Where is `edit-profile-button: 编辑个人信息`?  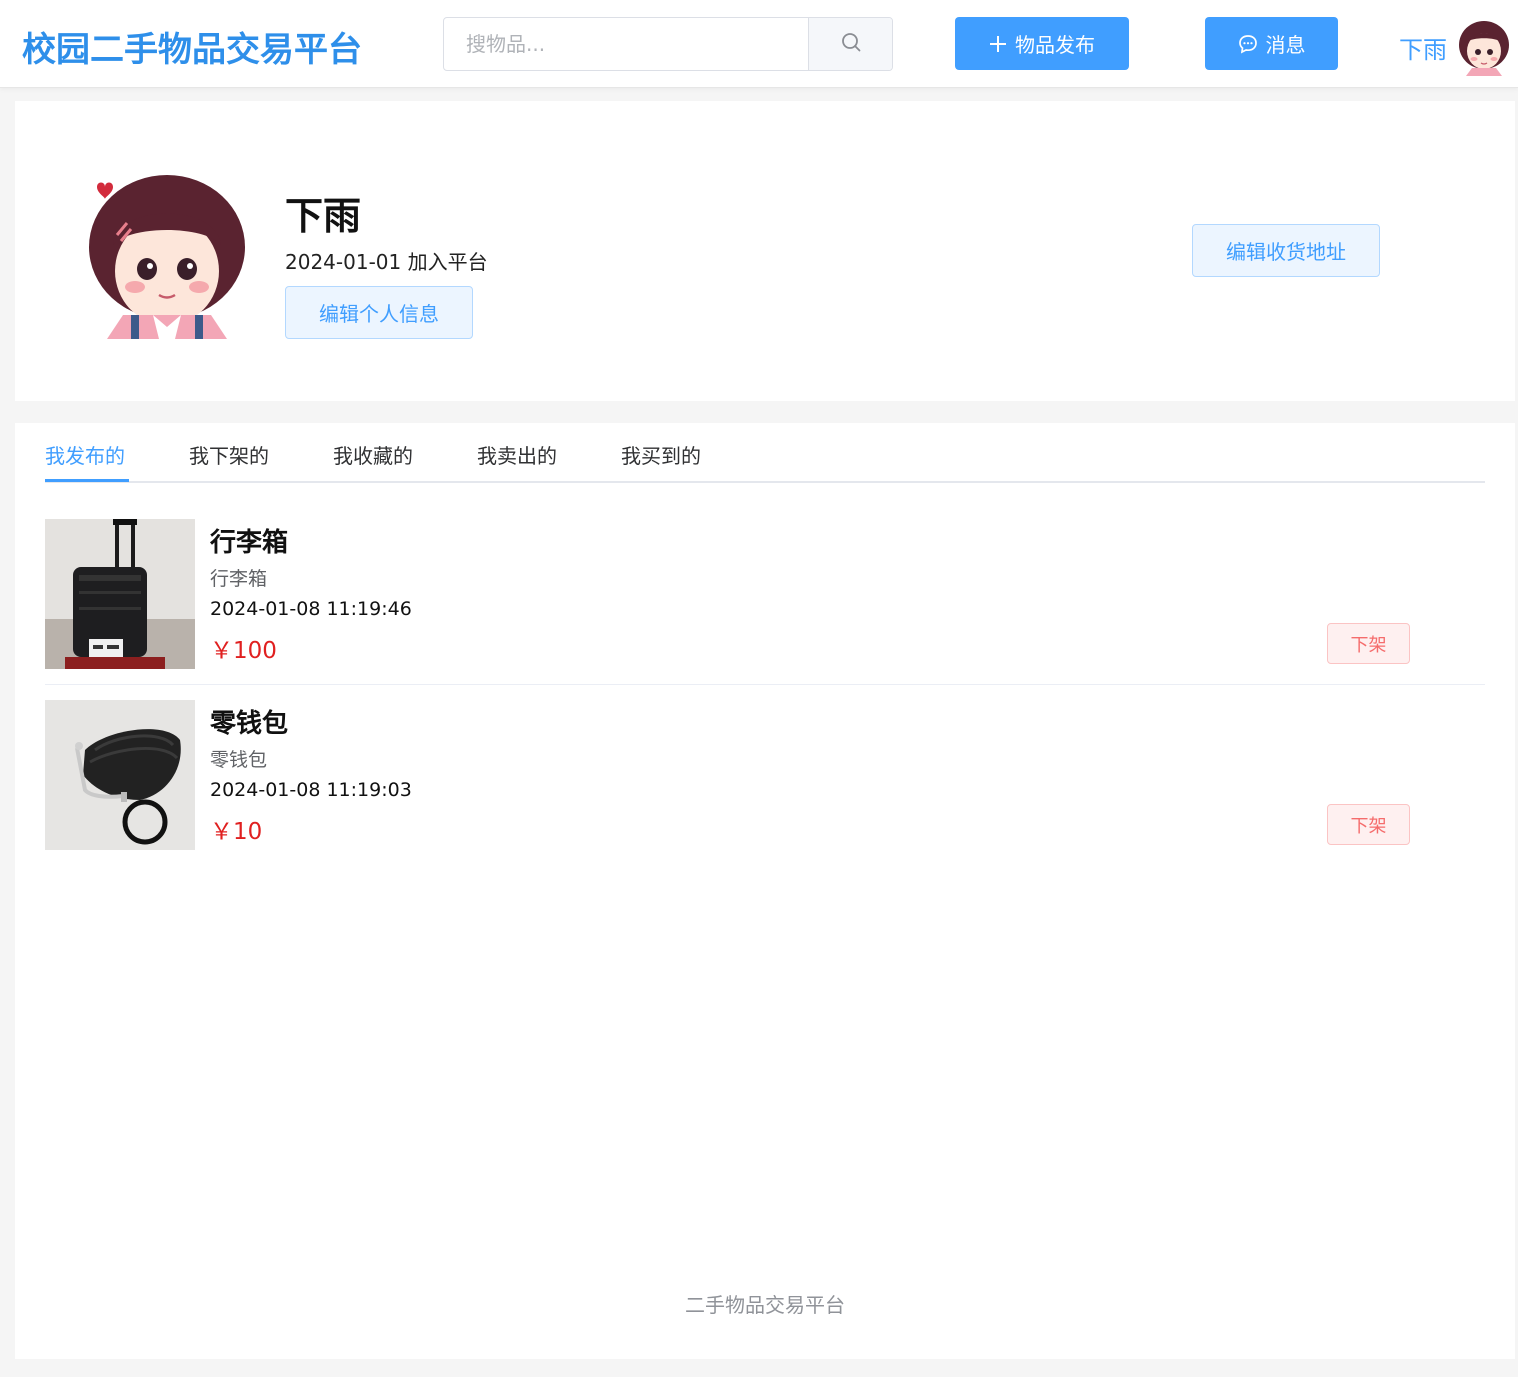
edit-profile-button: 编辑个人信息 is located at coordinates (379, 312).